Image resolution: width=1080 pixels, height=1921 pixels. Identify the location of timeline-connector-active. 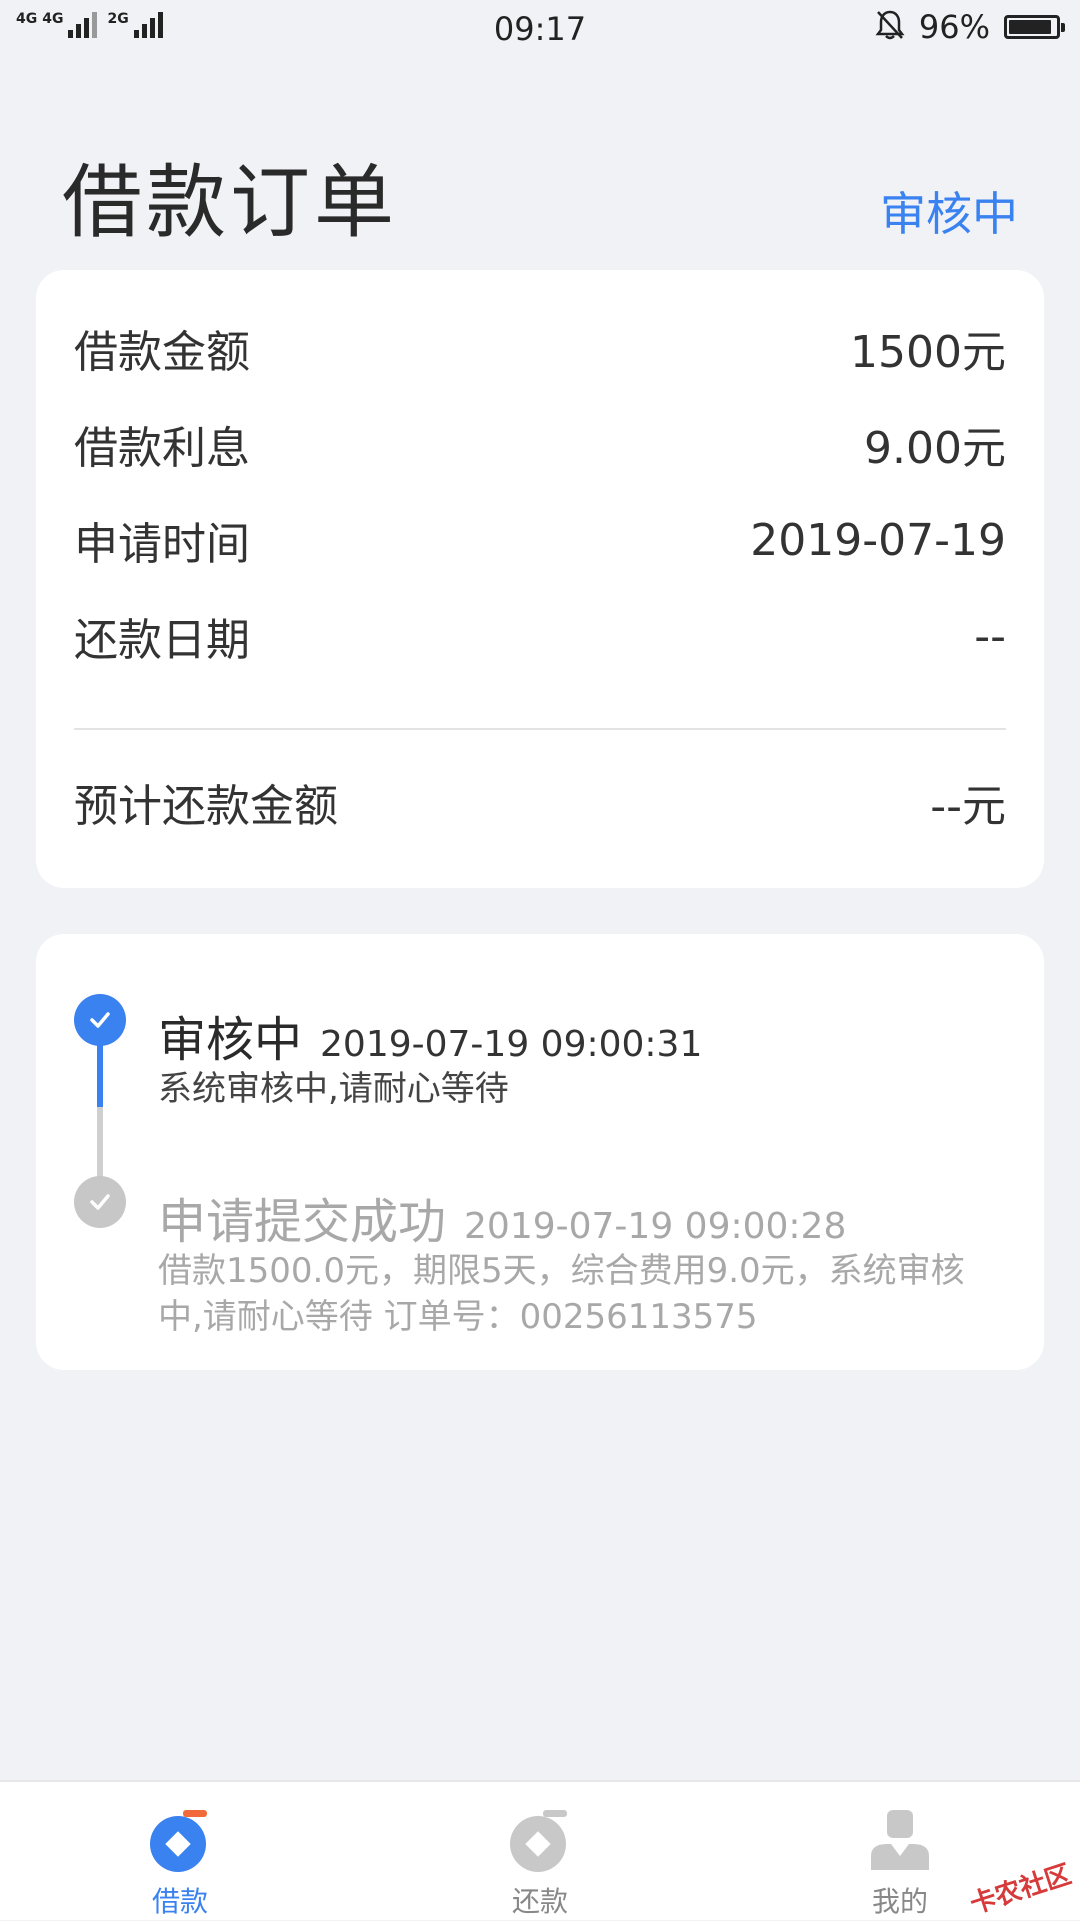
(100, 1076).